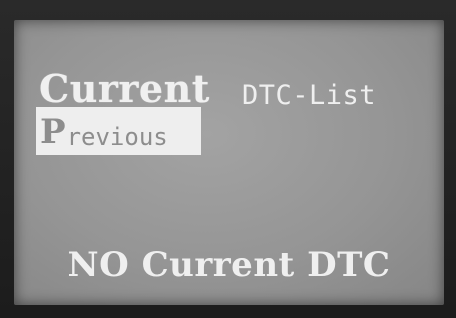 This screenshot has width=456, height=318. I want to click on menu-item-previous-label: revious, so click(117, 137).